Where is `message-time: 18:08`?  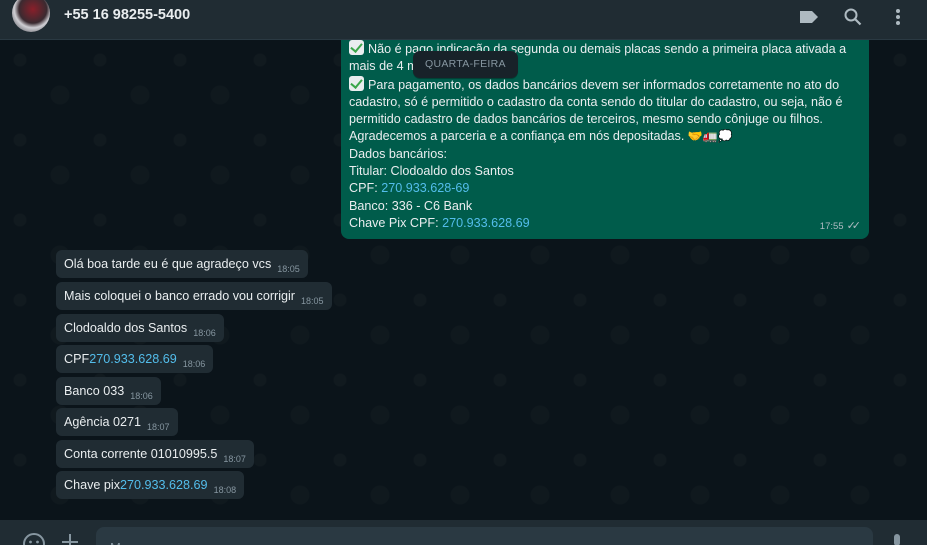 message-time: 18:08 is located at coordinates (225, 489).